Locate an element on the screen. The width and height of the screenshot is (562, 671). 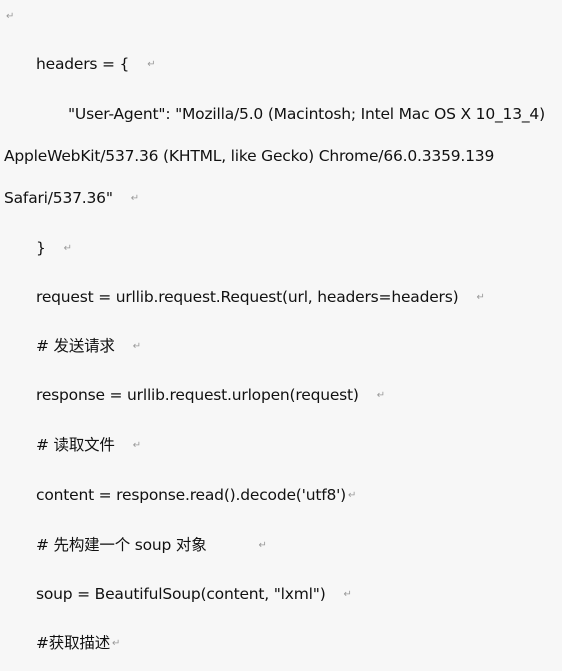
comment-send-request: # 发送请求 ↵ is located at coordinates (88, 346).